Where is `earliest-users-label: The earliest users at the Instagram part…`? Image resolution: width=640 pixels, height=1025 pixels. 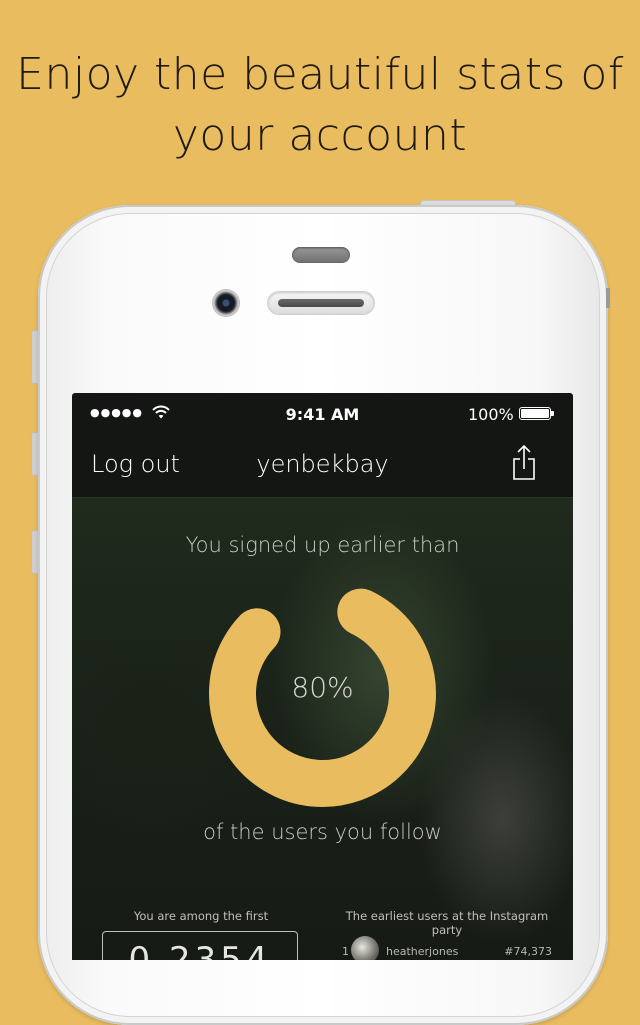
earliest-users-label: The earliest users at the Instagram part… is located at coordinates (447, 923).